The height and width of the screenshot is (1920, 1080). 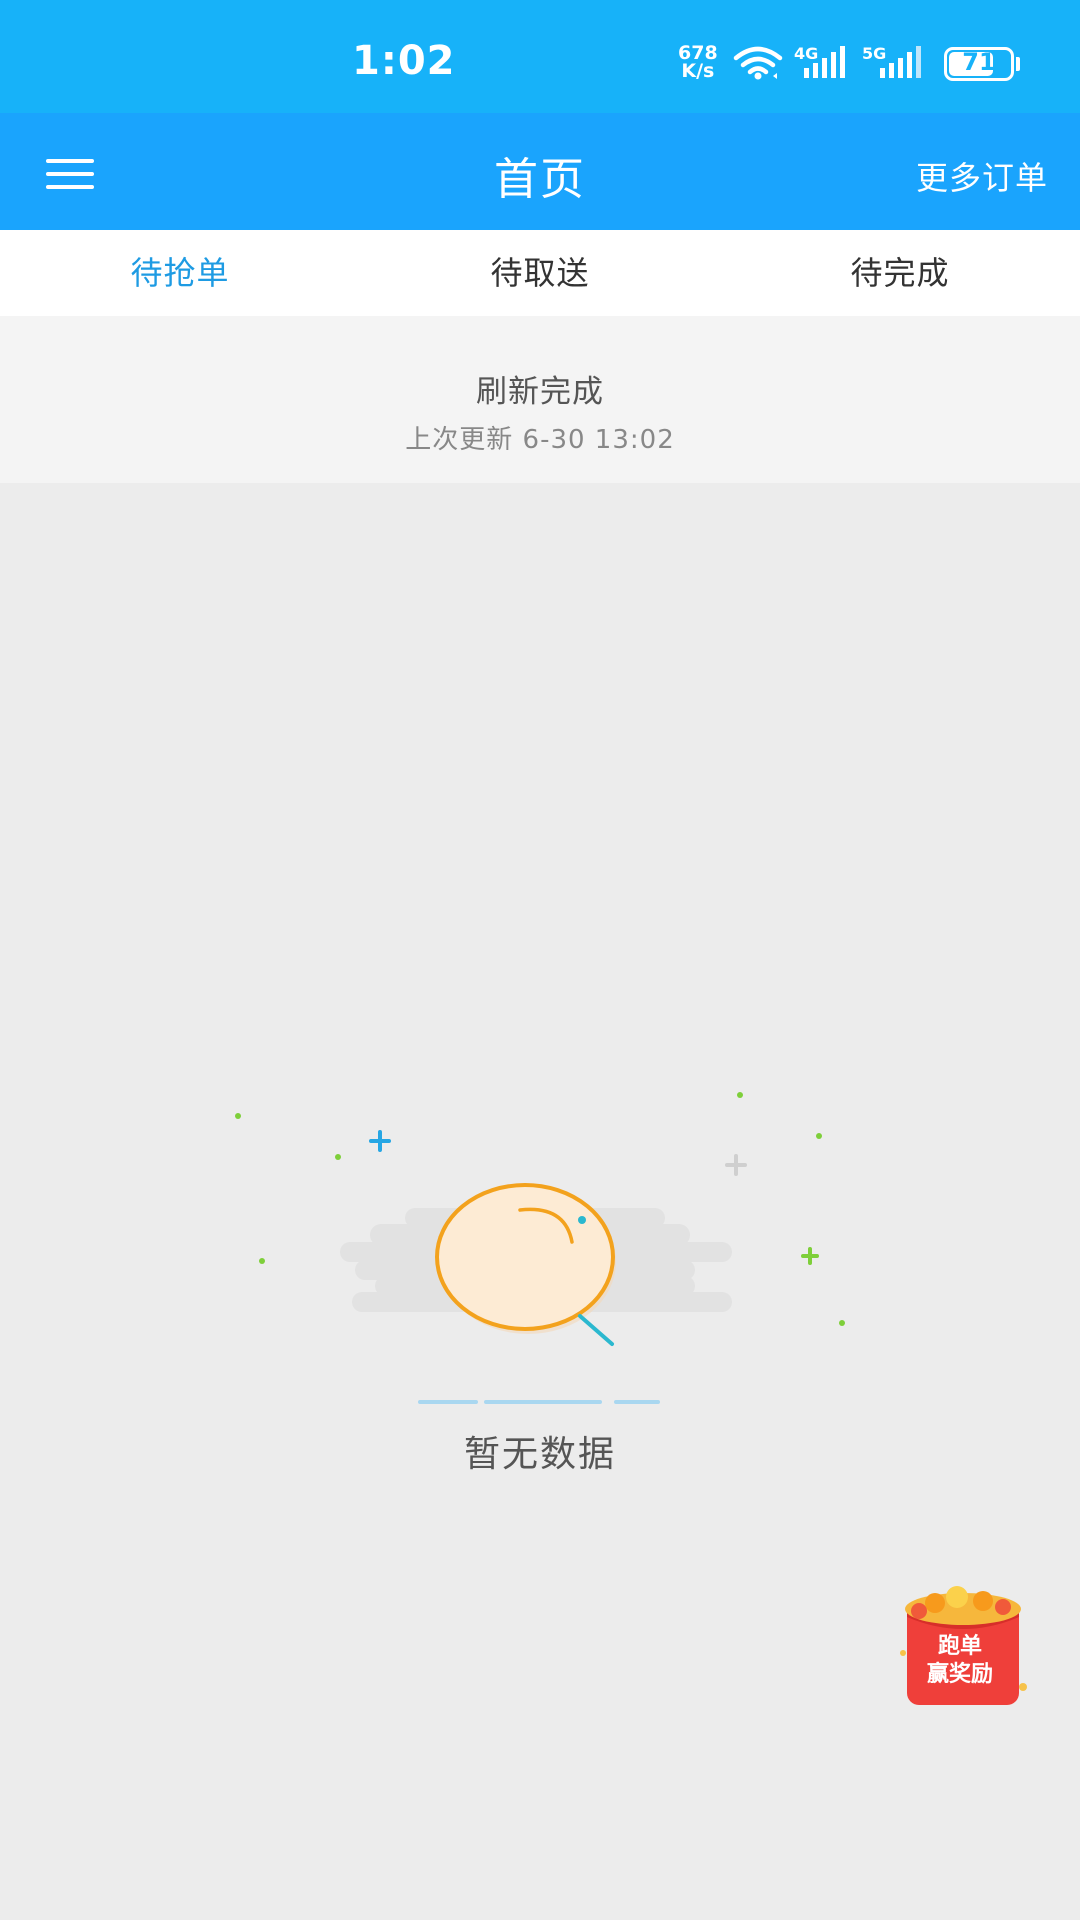 I want to click on battery-level: 71, so click(x=979, y=62).